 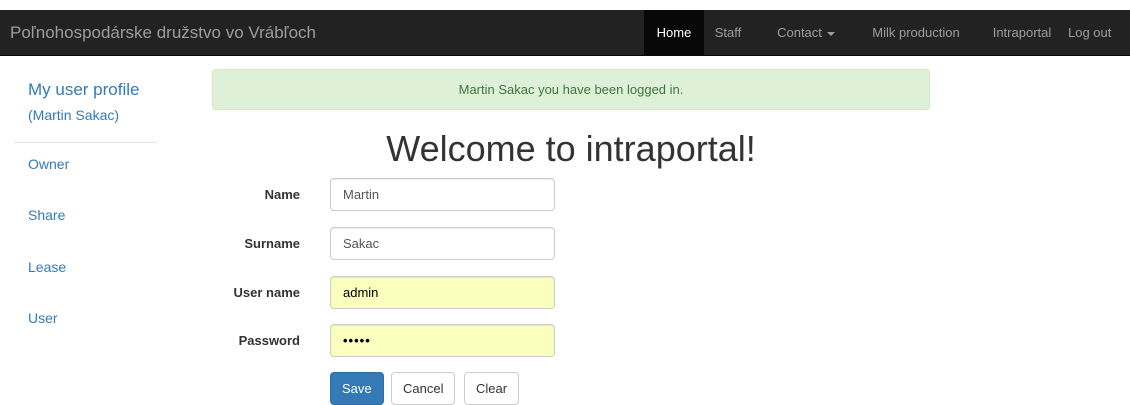 What do you see at coordinates (571, 89) in the screenshot?
I see `login-success-alert: Martin Sakac you have been logged in.` at bounding box center [571, 89].